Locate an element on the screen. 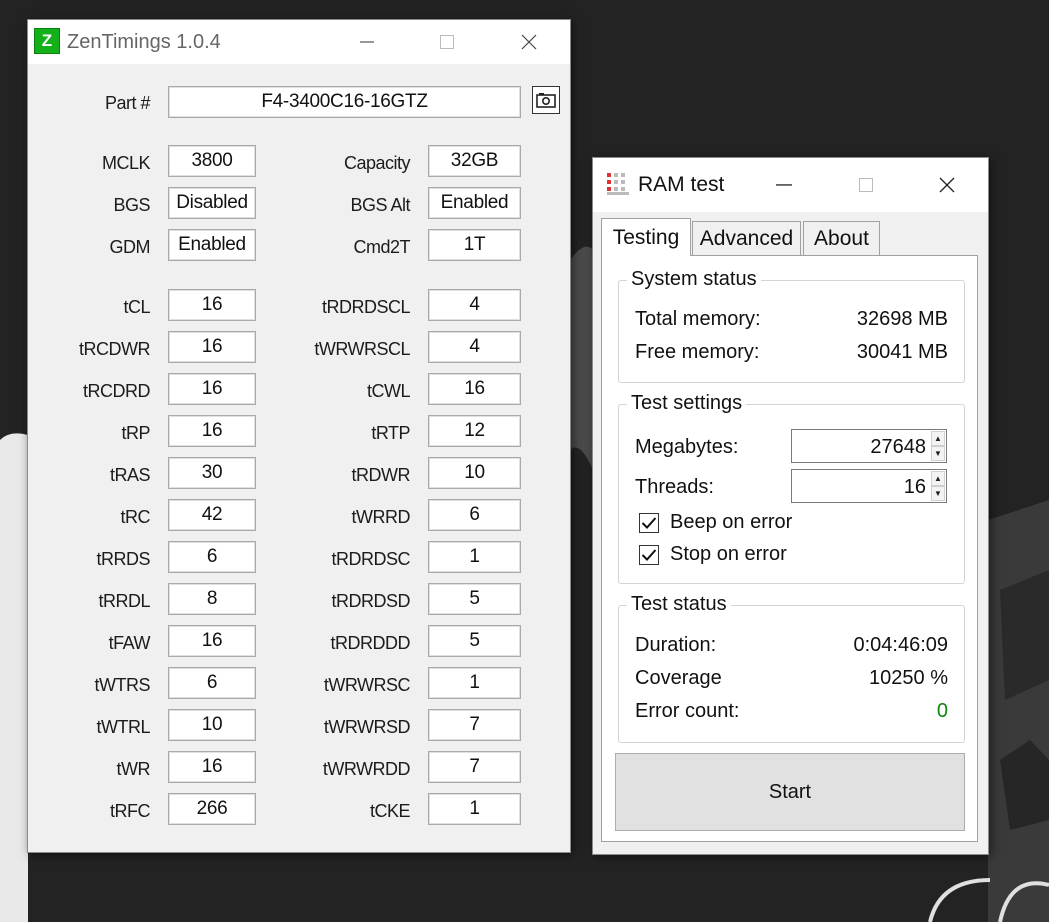 The width and height of the screenshot is (1049, 922). timing-label: tCWL is located at coordinates (389, 391).